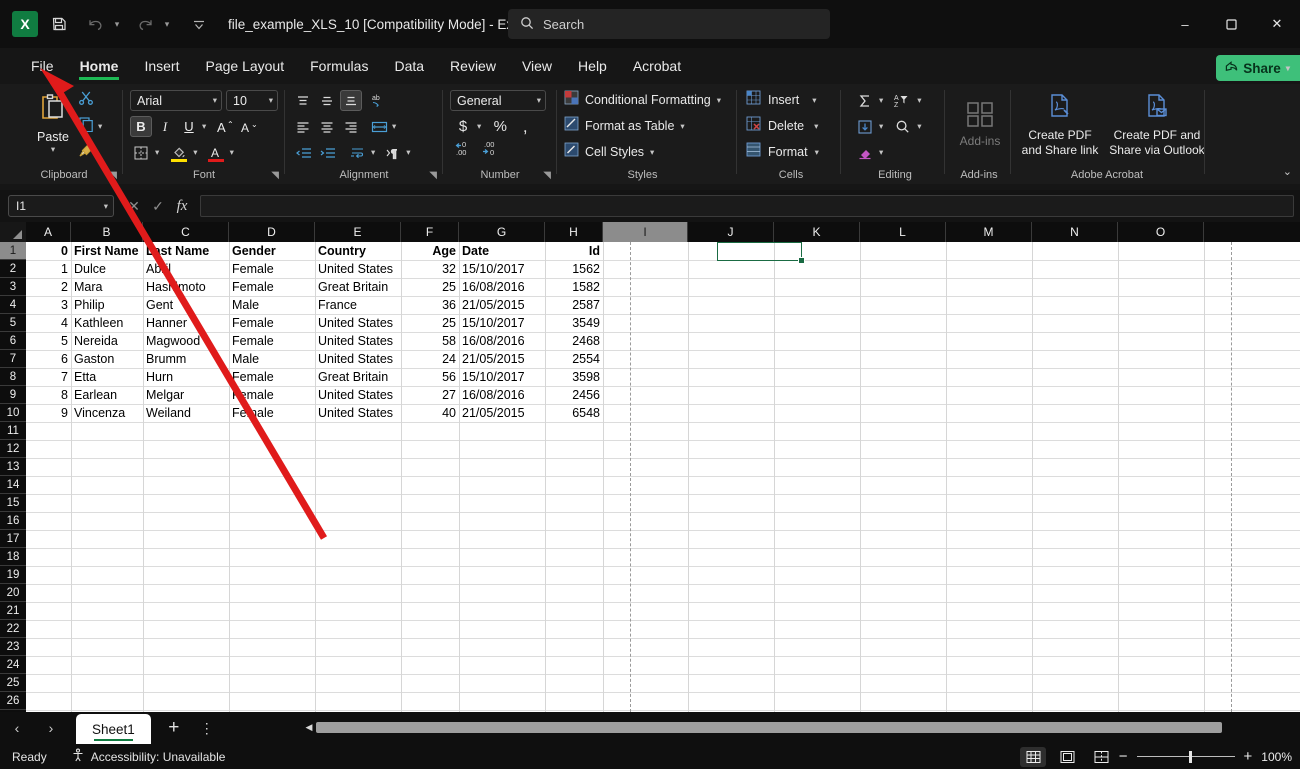 This screenshot has width=1300, height=769. Describe the element at coordinates (358, 269) in the screenshot. I see `cell-E2: United States` at that location.